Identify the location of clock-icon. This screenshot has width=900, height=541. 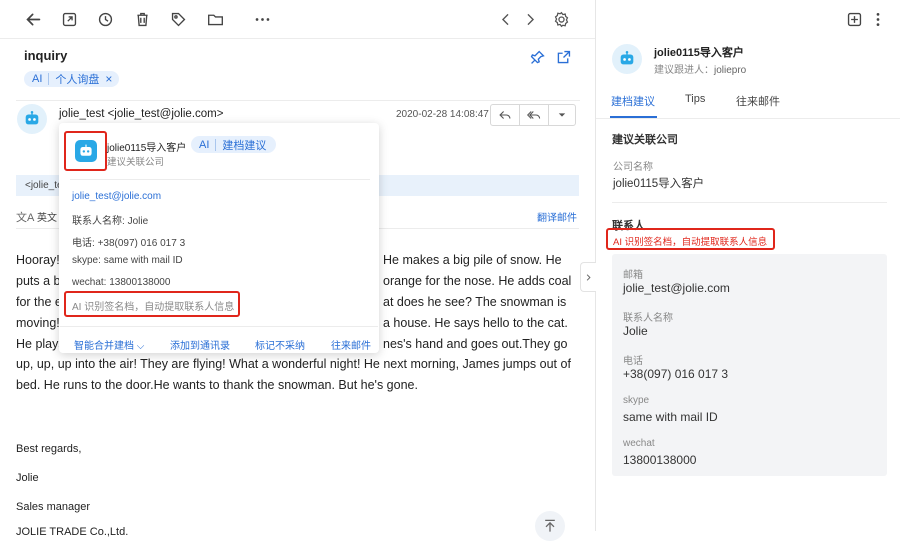
(105, 19).